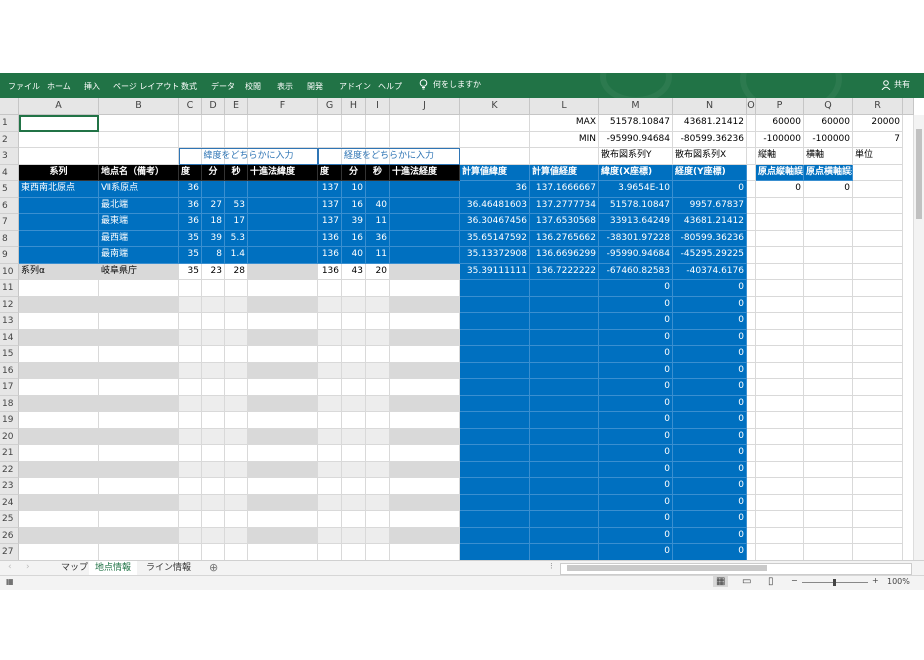  Describe the element at coordinates (495, 403) in the screenshot. I see `cell-k18` at that location.